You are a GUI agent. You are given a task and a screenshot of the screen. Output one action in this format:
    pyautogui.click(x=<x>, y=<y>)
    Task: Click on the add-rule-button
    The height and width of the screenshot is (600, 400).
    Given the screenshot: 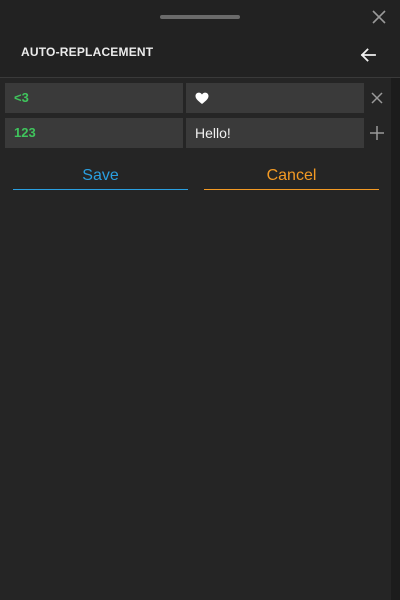 What is the action you would take?
    pyautogui.click(x=377, y=133)
    